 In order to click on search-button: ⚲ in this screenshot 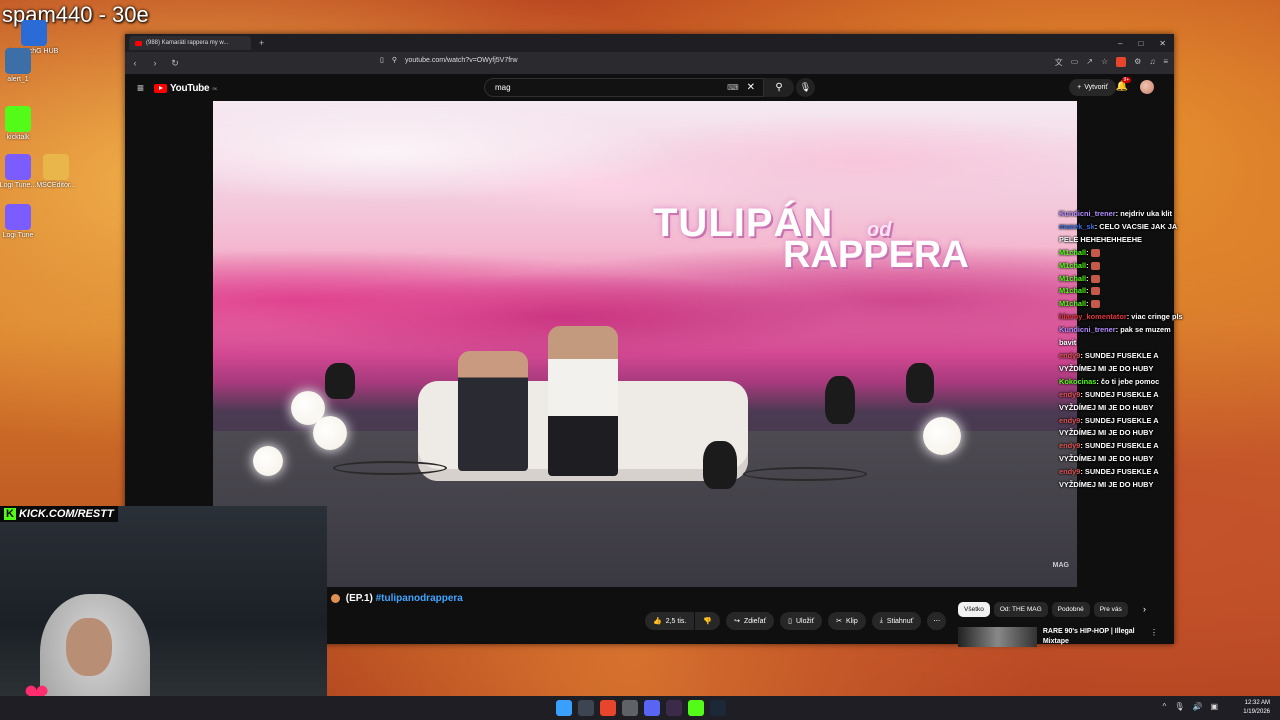, I will do `click(779, 87)`.